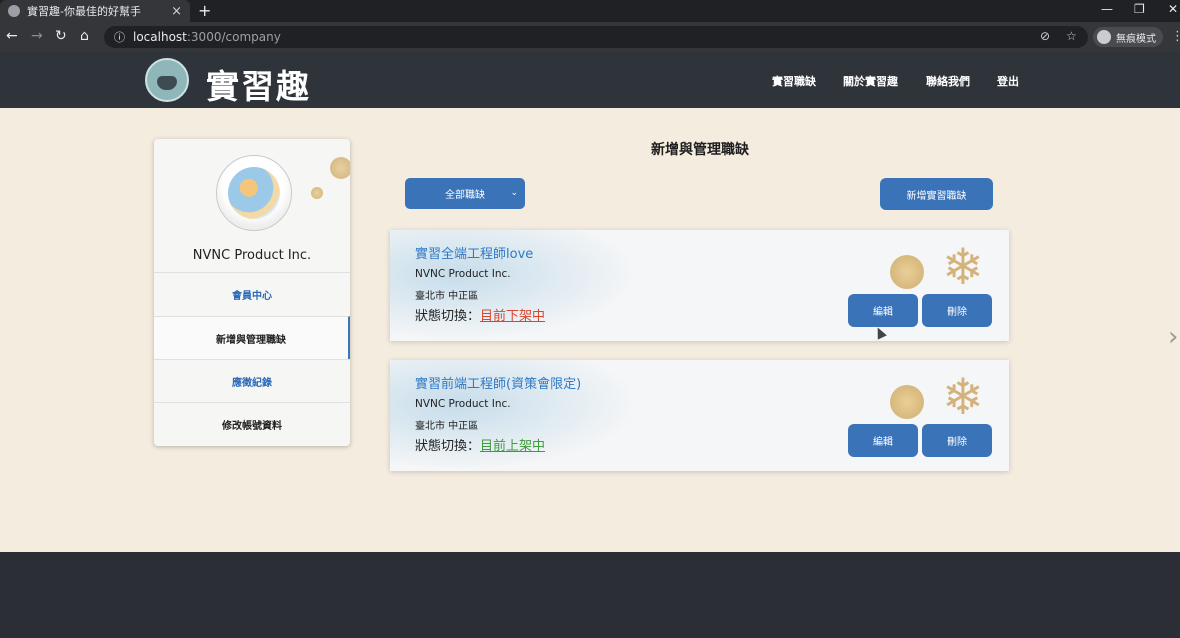 This screenshot has height=638, width=1180. What do you see at coordinates (590, 80) in the screenshot?
I see `site-header: 實習趣 實習職缺 關於實習趣 聯絡我們 登出` at bounding box center [590, 80].